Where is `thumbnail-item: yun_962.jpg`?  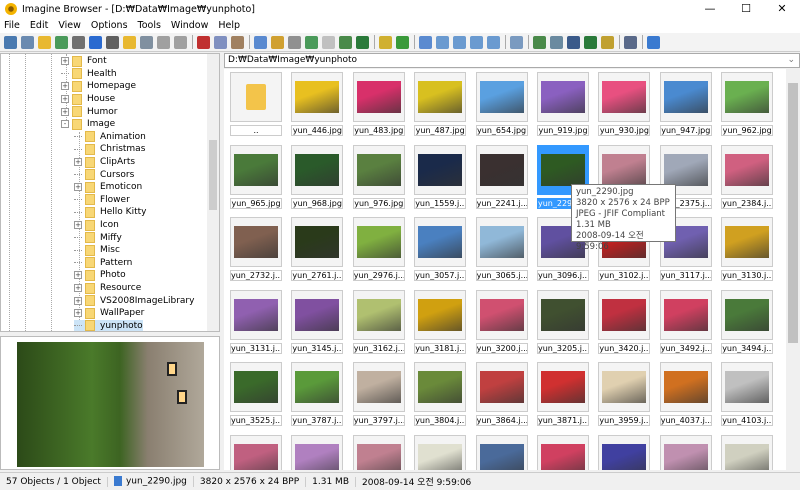
thumbnail-item: yun_962.jpg is located at coordinates (747, 104).